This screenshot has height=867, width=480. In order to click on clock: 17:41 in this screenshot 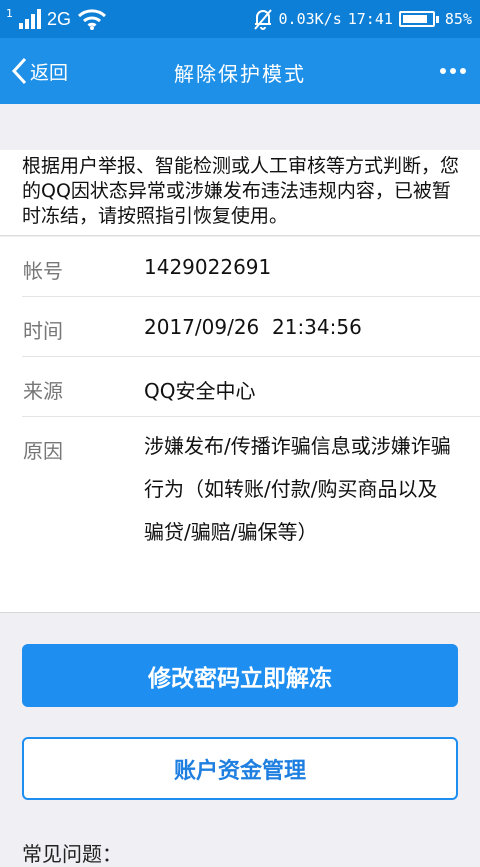, I will do `click(370, 19)`.